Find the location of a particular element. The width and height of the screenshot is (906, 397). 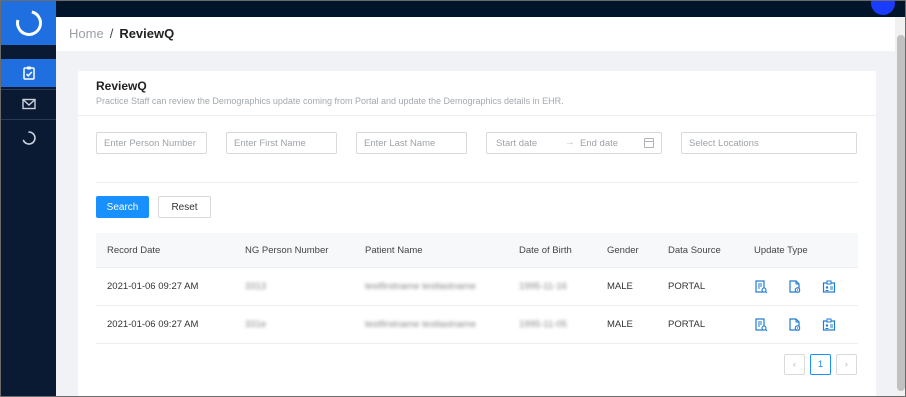

reset-button: Reset is located at coordinates (184, 207).